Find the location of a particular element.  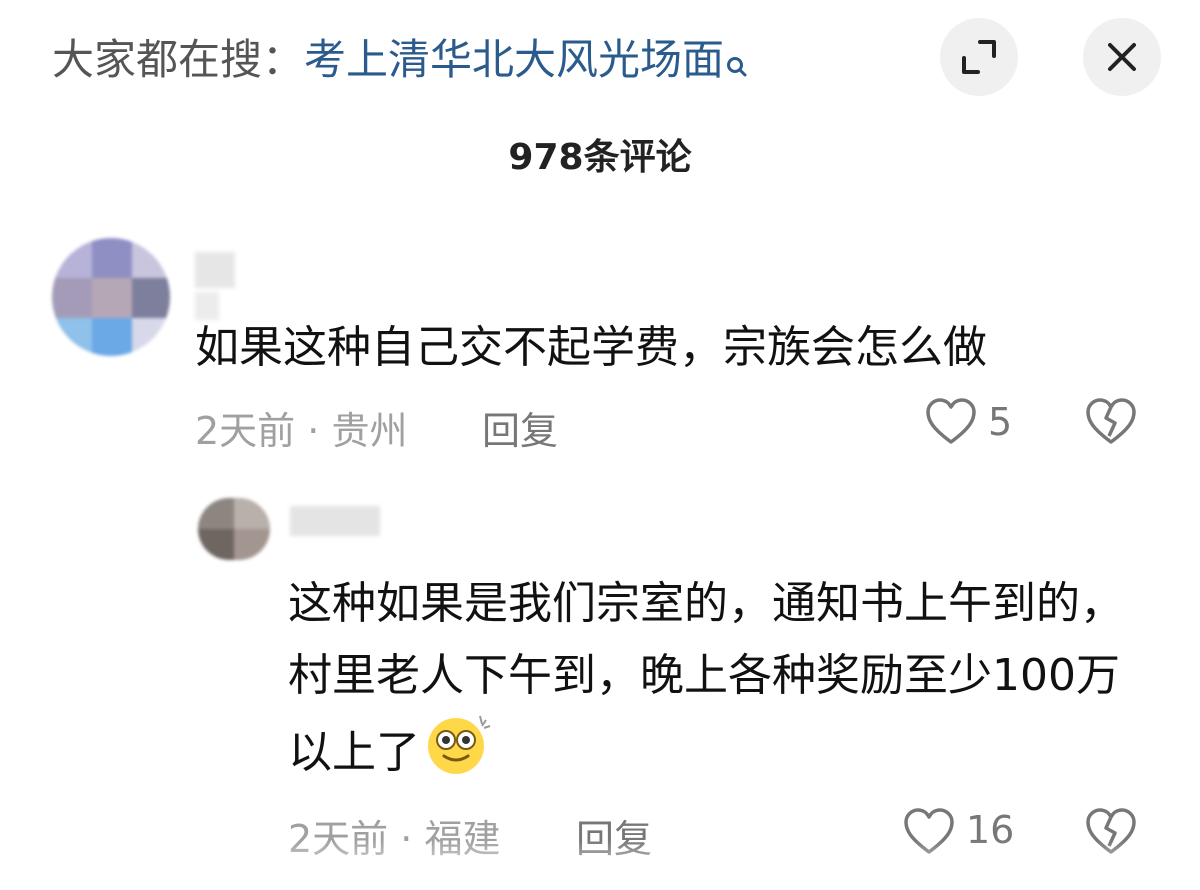

search-icon is located at coordinates (737, 66).